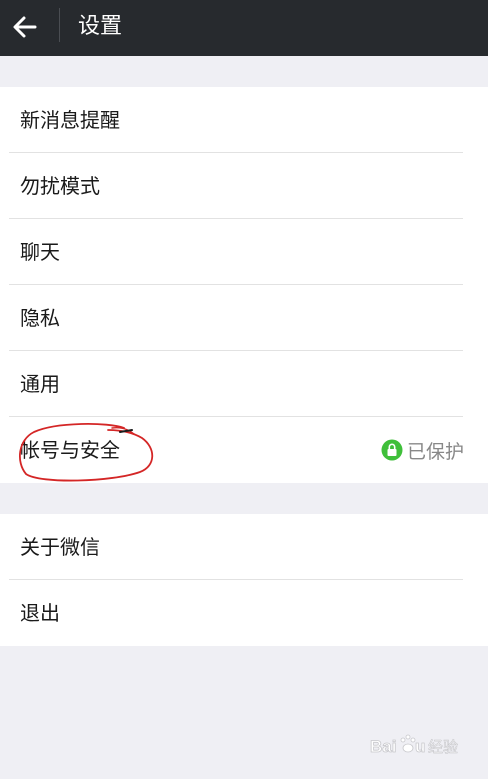 The width and height of the screenshot is (488, 779). What do you see at coordinates (420, 746) in the screenshot?
I see `svg-text: u` at bounding box center [420, 746].